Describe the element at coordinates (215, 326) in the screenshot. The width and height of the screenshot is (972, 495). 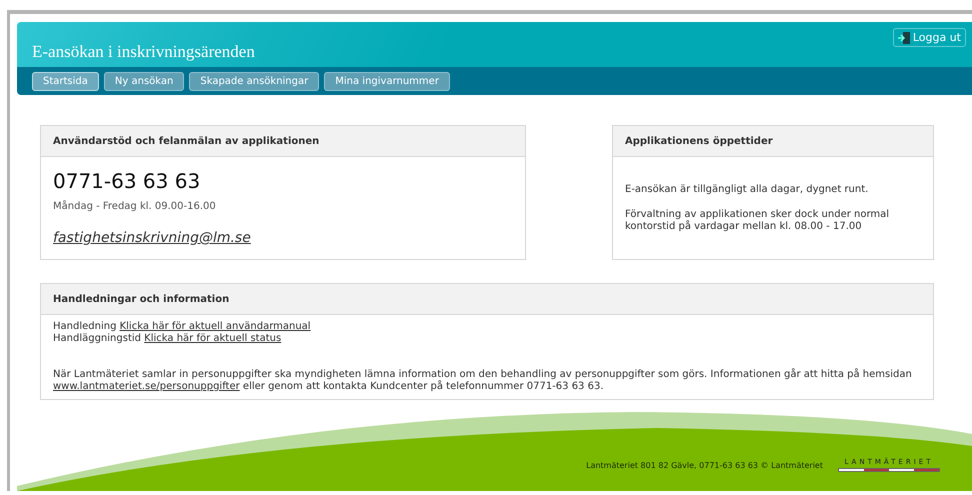
I see `link: Klicka här för aktuell användarmanual` at that location.